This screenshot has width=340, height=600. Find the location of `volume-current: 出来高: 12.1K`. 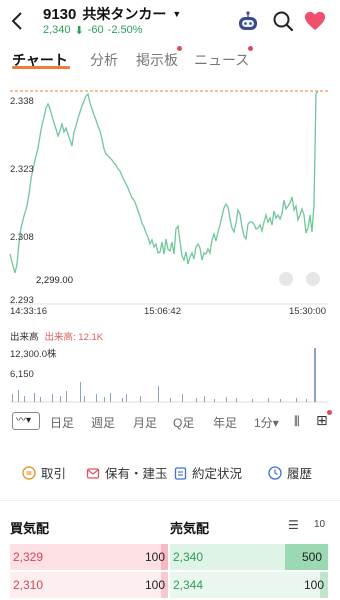

volume-current: 出来高: 12.1K is located at coordinates (74, 337).